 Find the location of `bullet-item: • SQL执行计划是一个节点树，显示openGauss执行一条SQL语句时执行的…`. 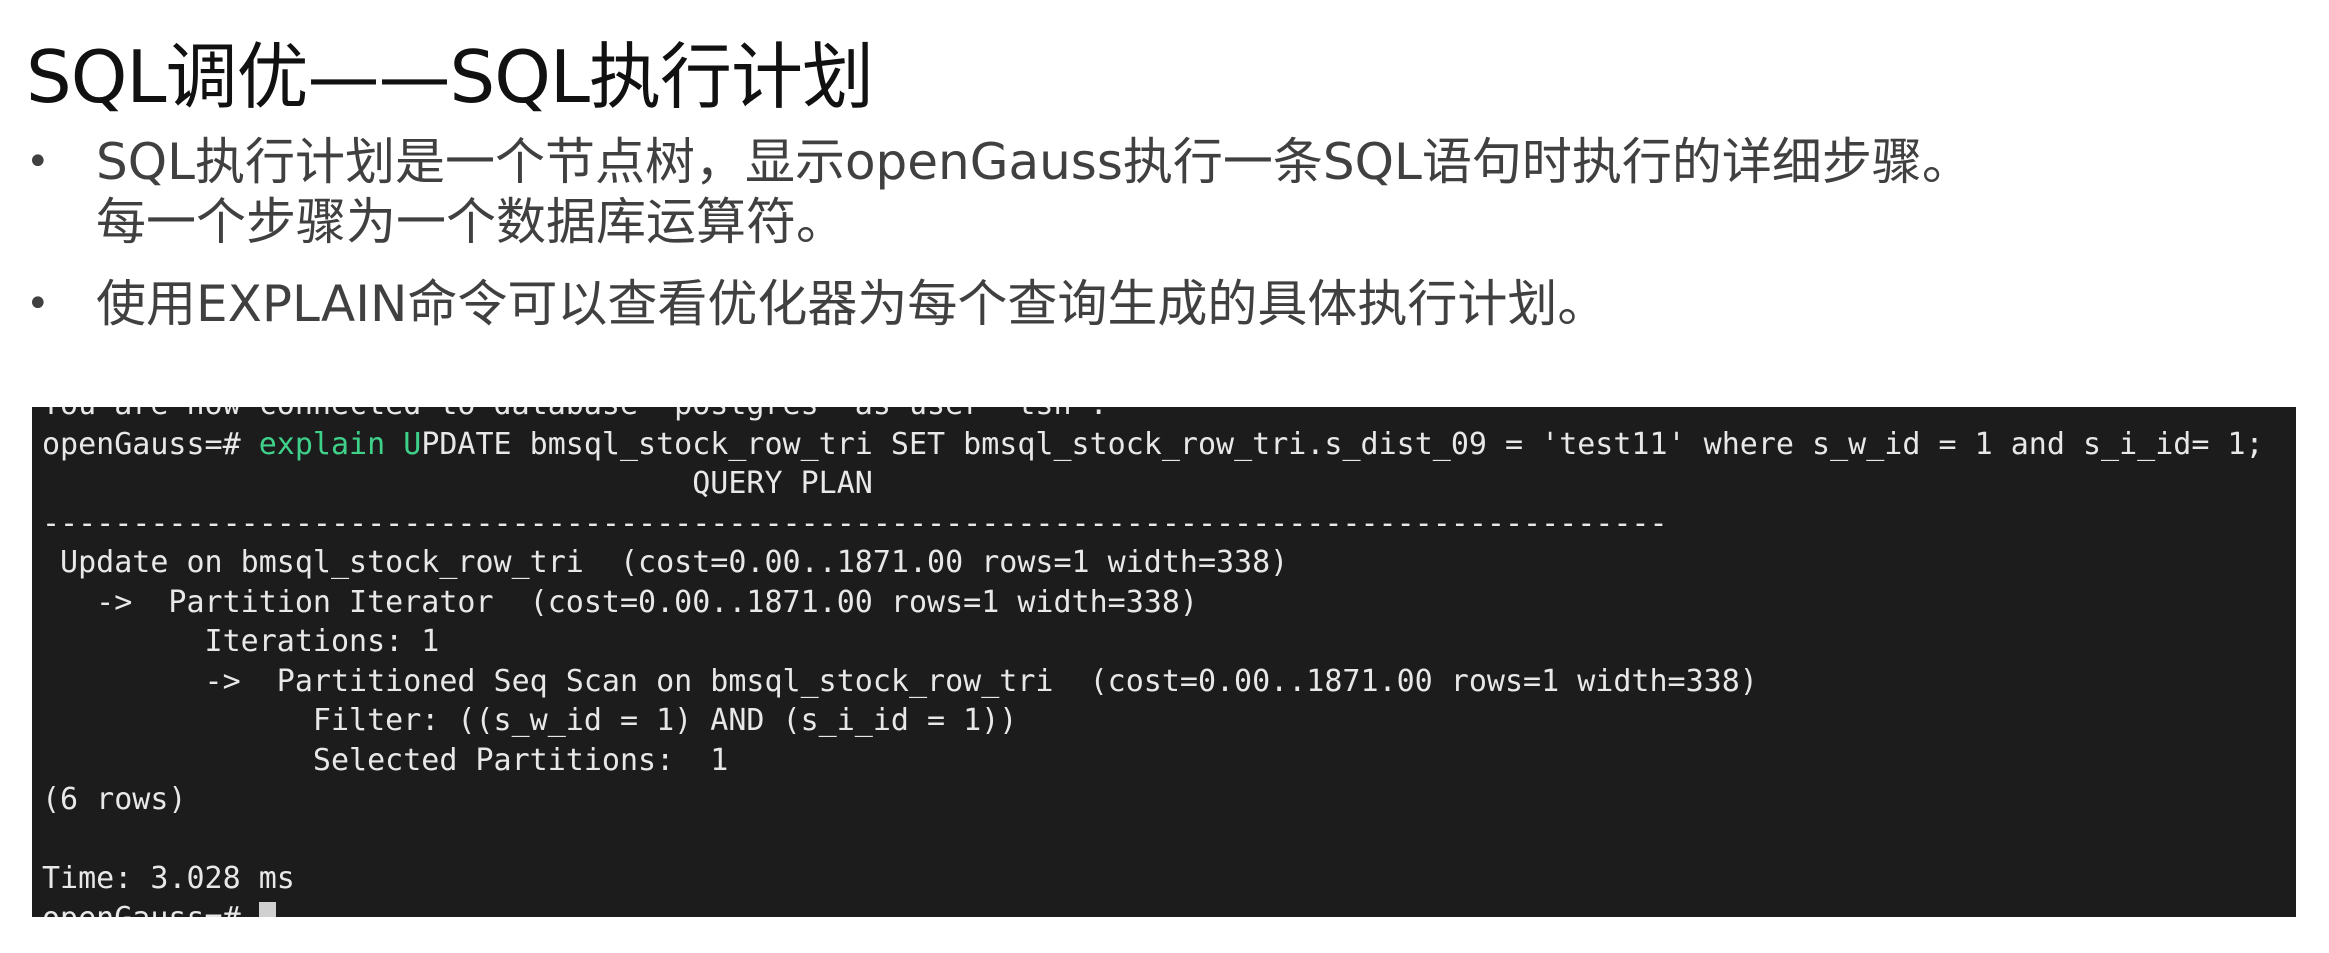

bullet-item: • SQL执行计划是一个节点树，显示openGauss执行一条SQL语句时执行的… is located at coordinates (1156, 192).